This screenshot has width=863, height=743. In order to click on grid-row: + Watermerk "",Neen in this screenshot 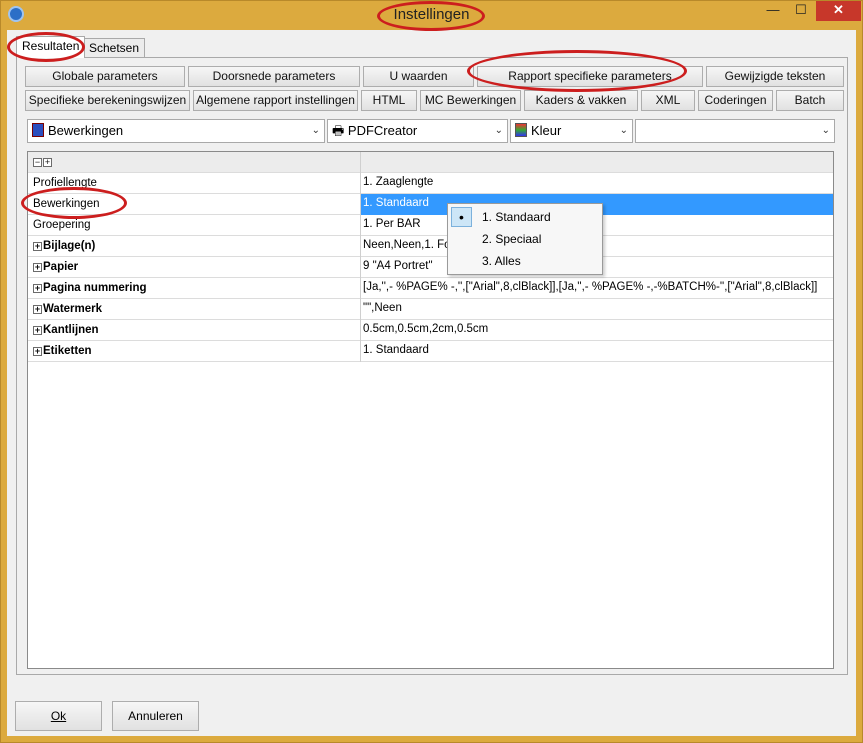, I will do `click(430, 309)`.